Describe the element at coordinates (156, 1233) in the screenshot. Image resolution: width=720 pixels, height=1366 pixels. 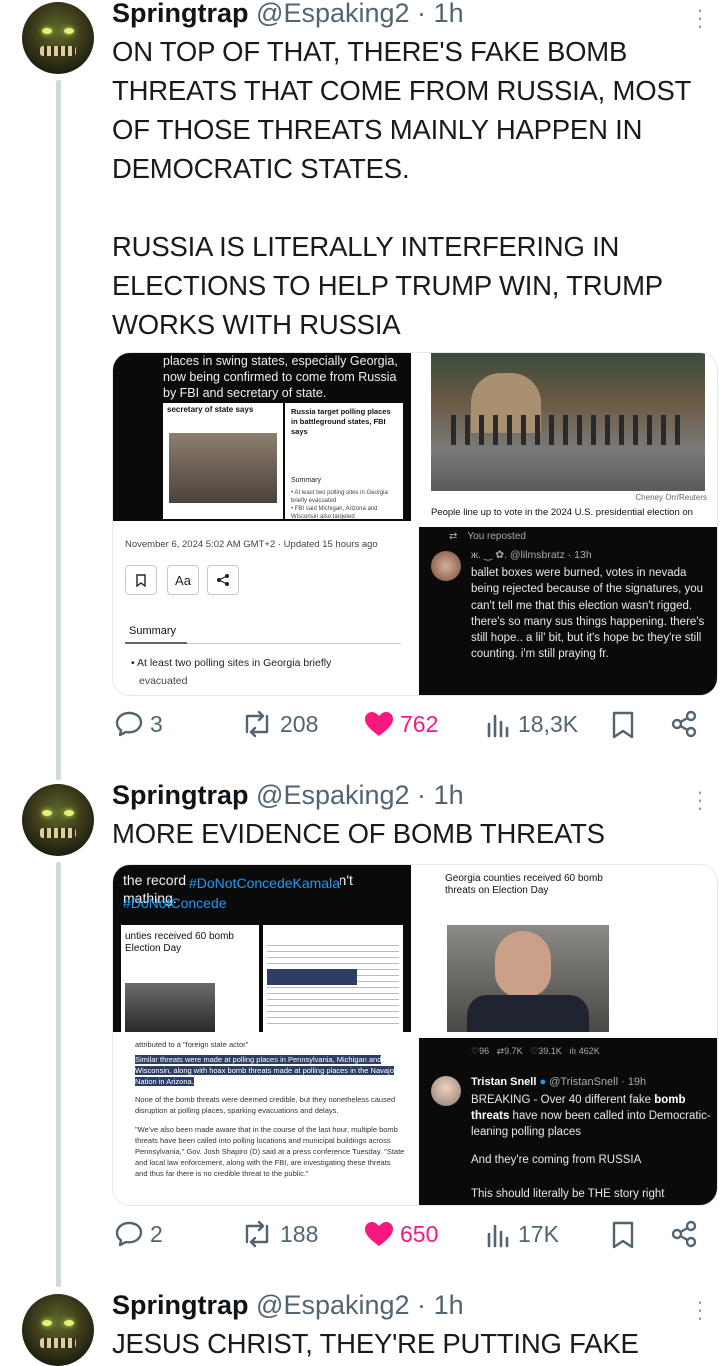
I see `reply-count: 2` at that location.